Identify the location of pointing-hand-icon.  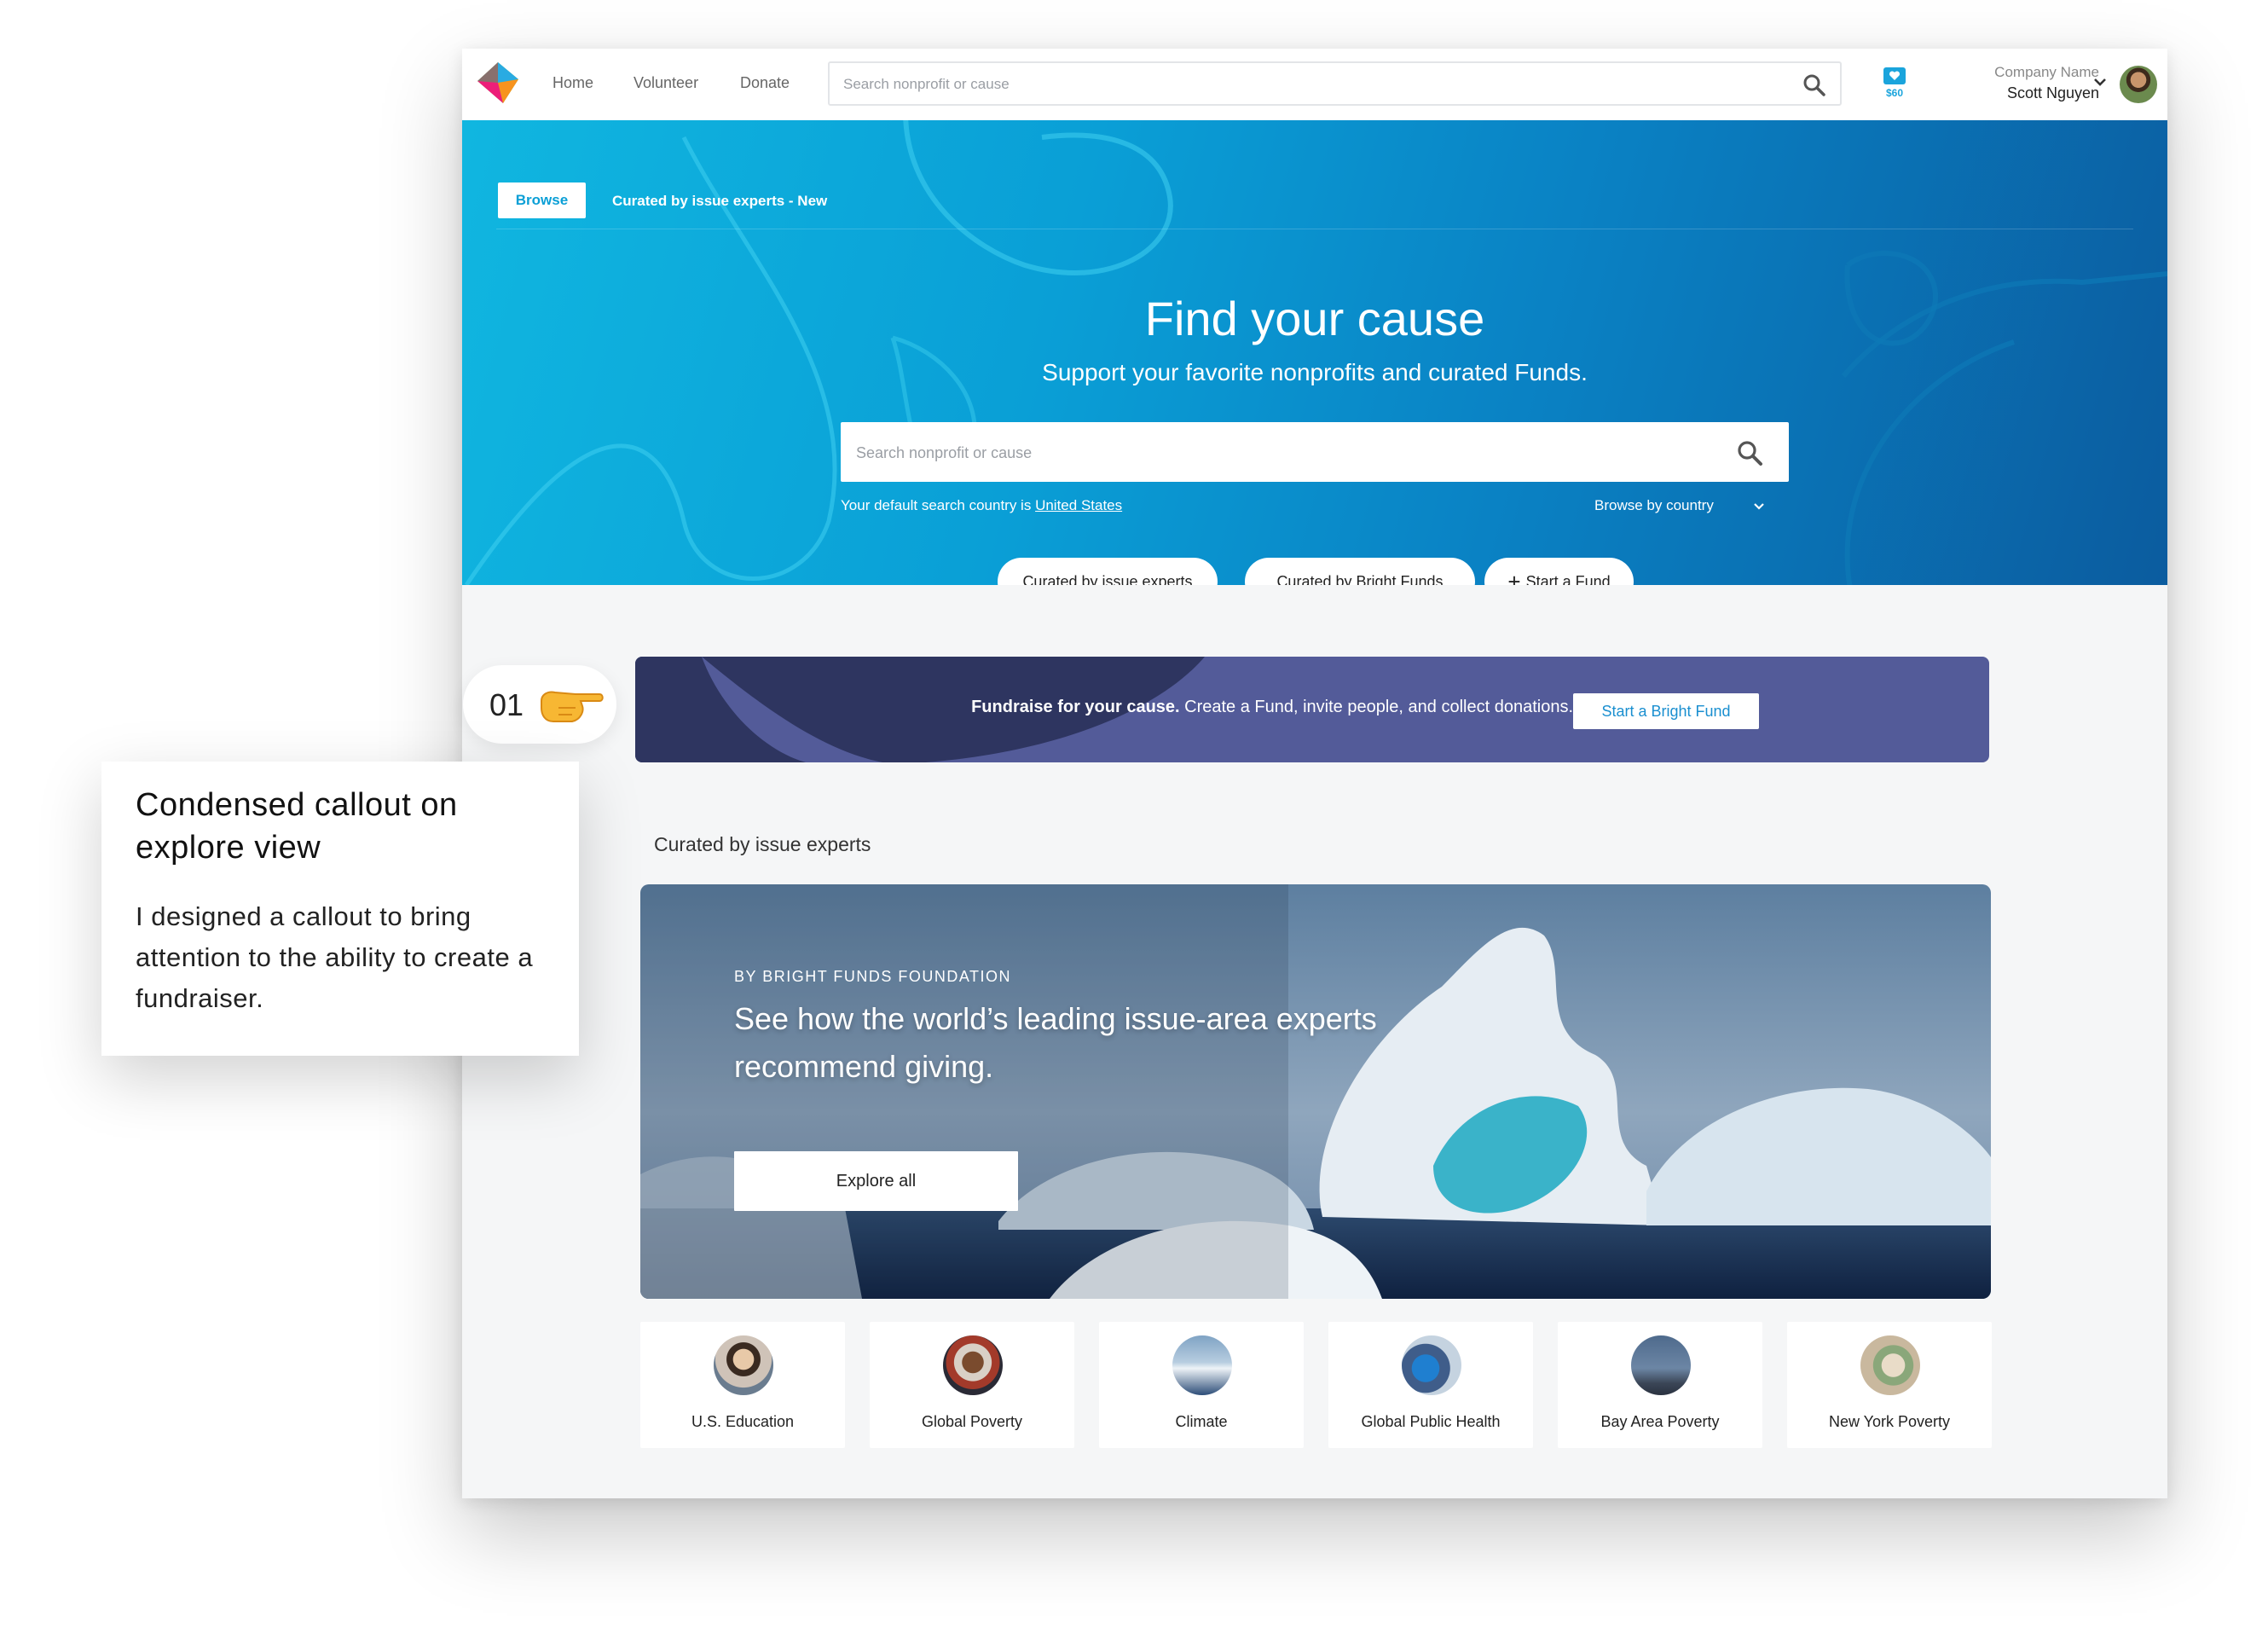
(572, 706).